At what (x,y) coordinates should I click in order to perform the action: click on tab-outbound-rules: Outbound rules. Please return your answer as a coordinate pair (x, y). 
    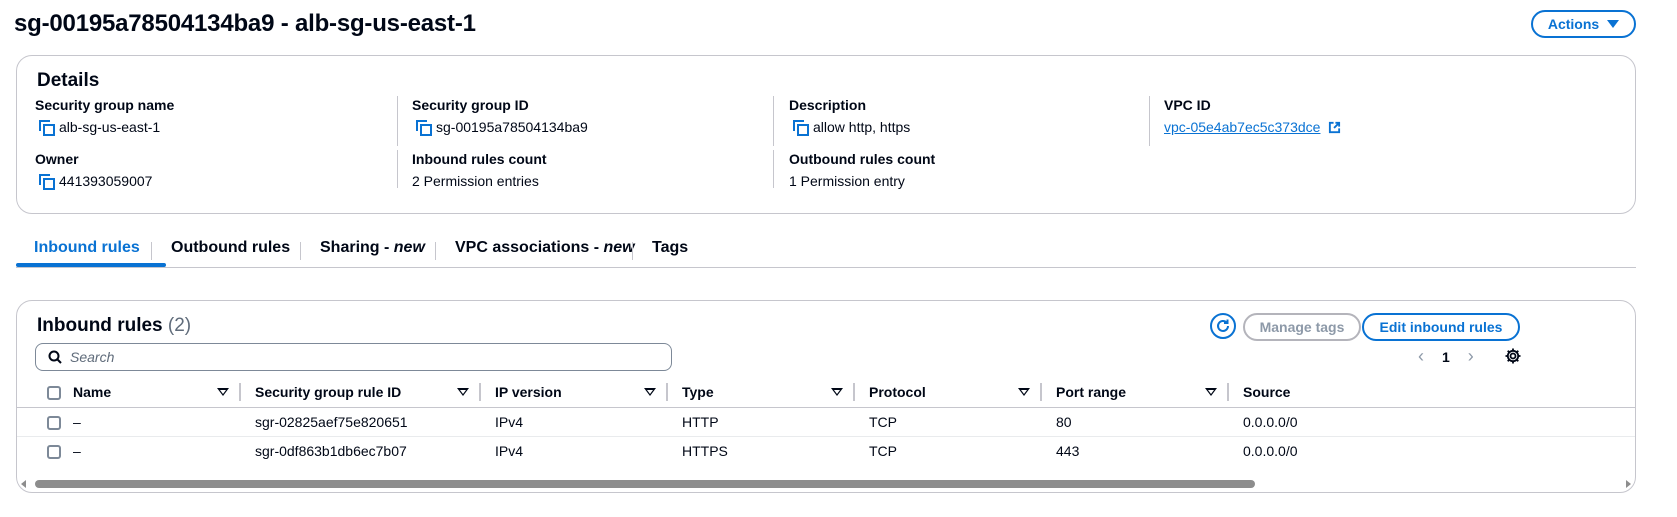
    Looking at the image, I should click on (230, 249).